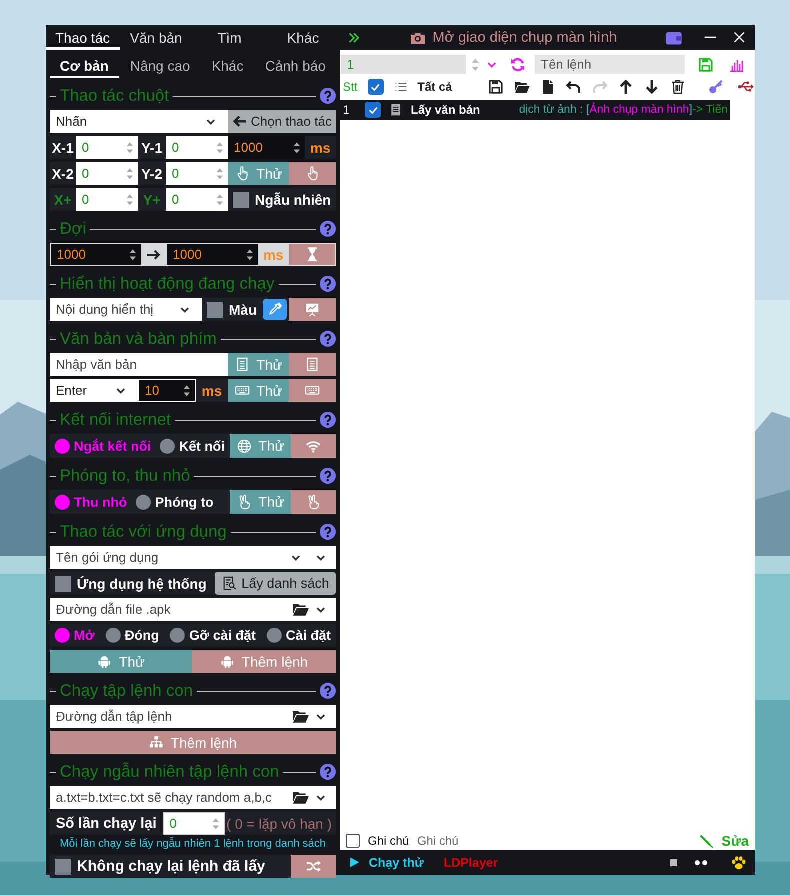 This screenshot has width=790, height=895. I want to click on dropdown: Nội dung hiển thị, so click(126, 309).